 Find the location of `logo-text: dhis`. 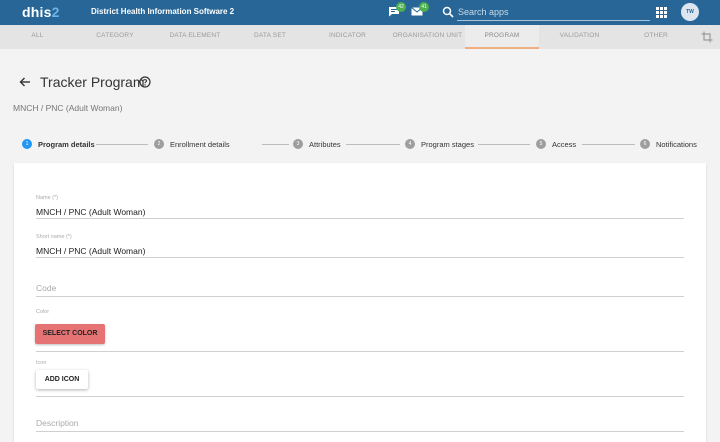

logo-text: dhis is located at coordinates (37, 12).